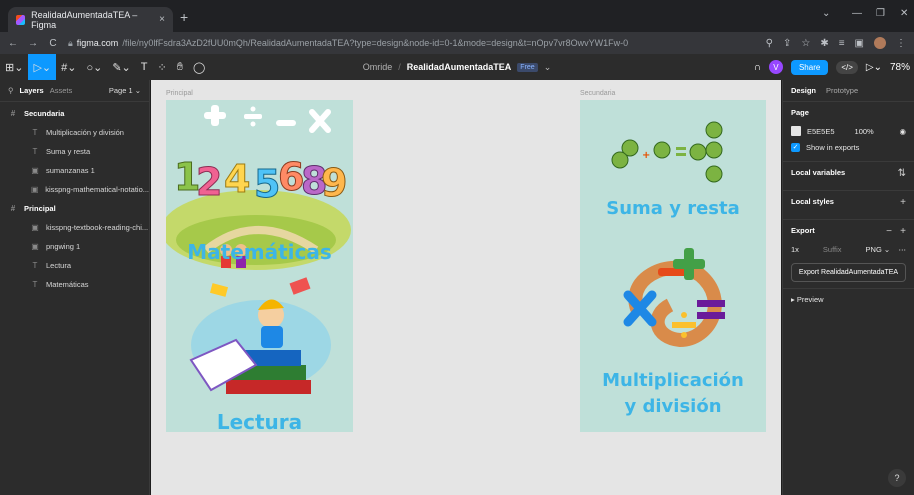 This screenshot has width=914, height=495. What do you see at coordinates (775, 67) in the screenshot?
I see `user-avatar: V` at bounding box center [775, 67].